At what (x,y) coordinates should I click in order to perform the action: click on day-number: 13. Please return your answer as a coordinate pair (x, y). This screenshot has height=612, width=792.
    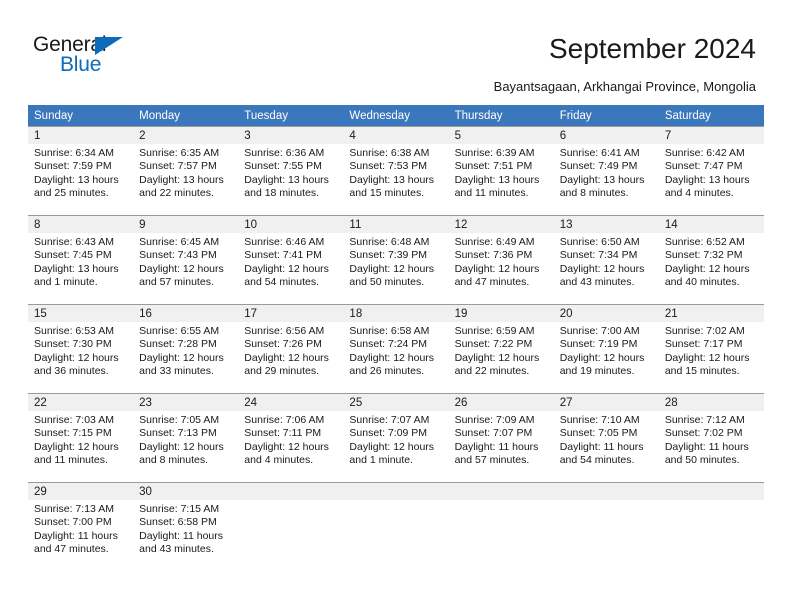
    Looking at the image, I should click on (606, 224).